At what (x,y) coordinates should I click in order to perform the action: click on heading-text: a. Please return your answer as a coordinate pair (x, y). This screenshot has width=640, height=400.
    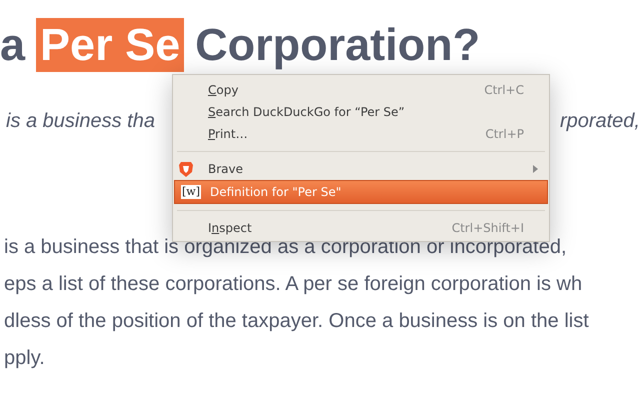
    Looking at the image, I should click on (13, 45).